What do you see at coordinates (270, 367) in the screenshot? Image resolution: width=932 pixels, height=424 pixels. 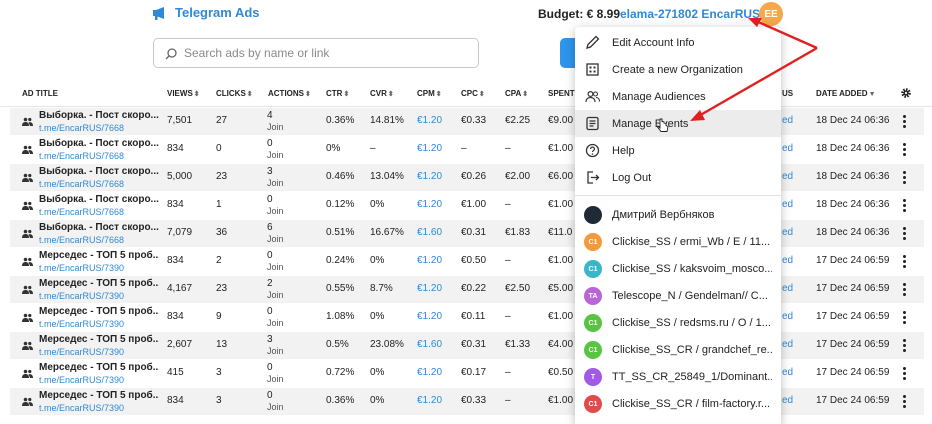 I see `actions-count: 0` at bounding box center [270, 367].